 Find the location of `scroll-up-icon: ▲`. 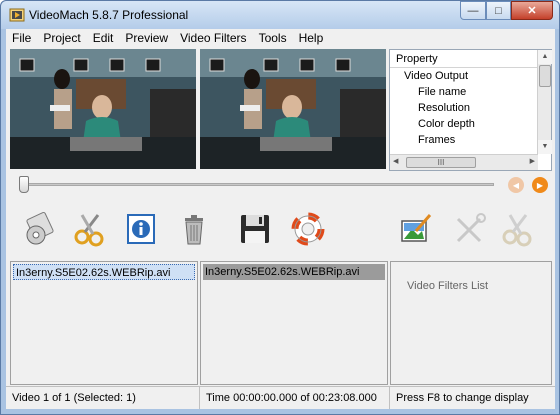

scroll-up-icon: ▲ is located at coordinates (545, 57).